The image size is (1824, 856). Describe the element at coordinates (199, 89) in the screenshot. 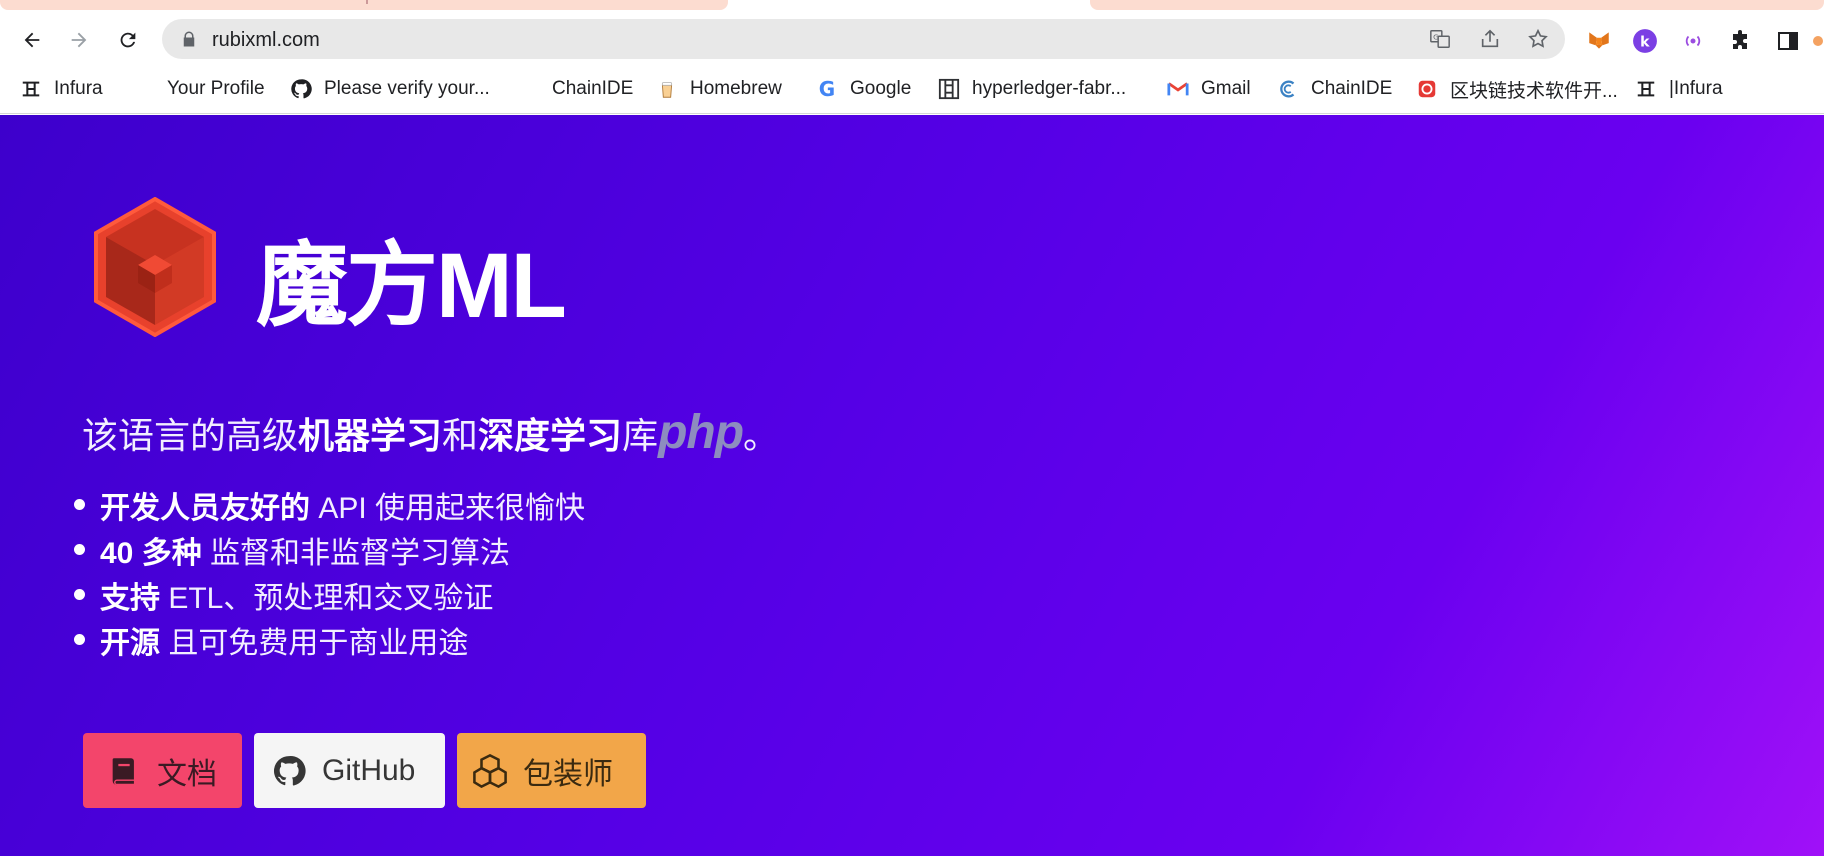

I see `bookmark-your-profile: Your Profile` at that location.